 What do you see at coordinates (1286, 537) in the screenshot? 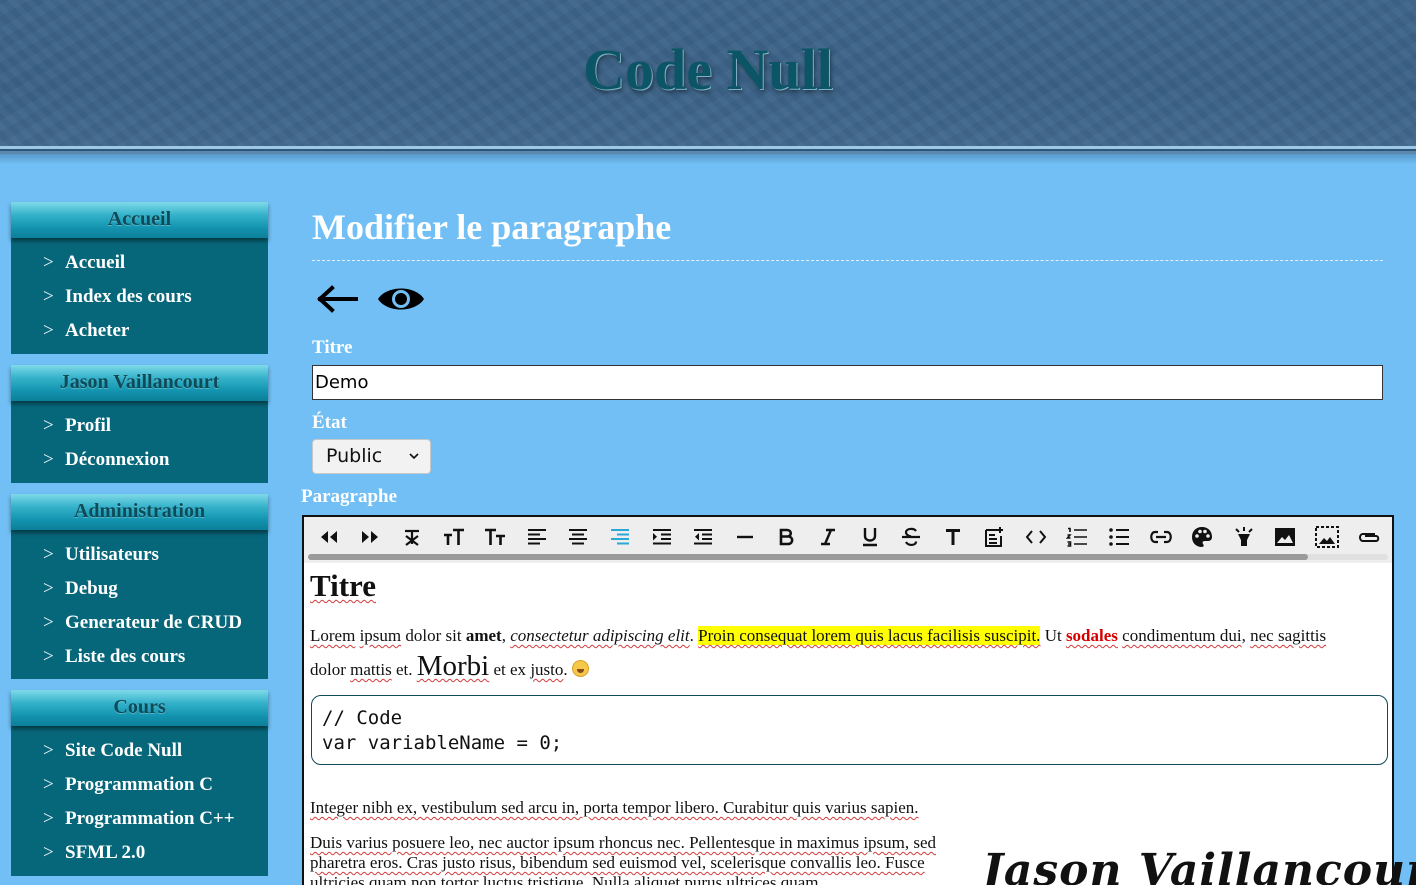
I see `image-icon` at bounding box center [1286, 537].